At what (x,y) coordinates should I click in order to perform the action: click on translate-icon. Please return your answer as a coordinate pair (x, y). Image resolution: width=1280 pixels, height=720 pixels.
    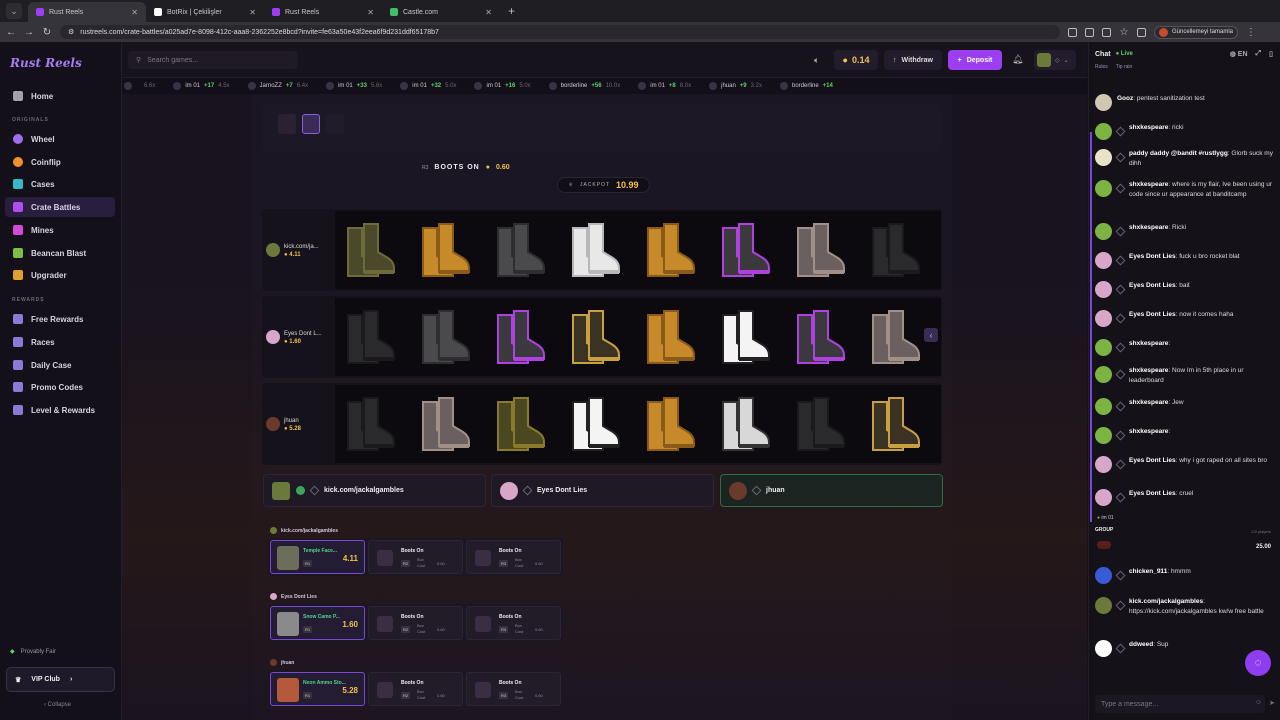
    Looking at the image, I should click on (1072, 32).